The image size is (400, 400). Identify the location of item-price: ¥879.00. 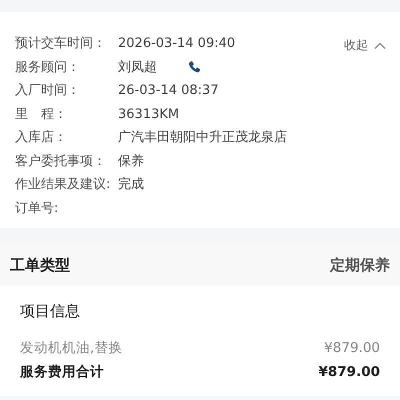
(352, 348).